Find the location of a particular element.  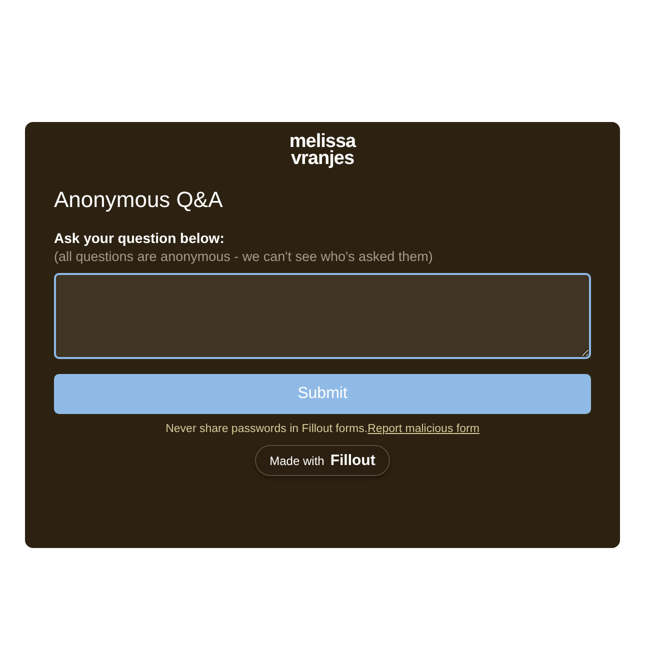

made-with-badge: Made with Fillout is located at coordinates (322, 460).